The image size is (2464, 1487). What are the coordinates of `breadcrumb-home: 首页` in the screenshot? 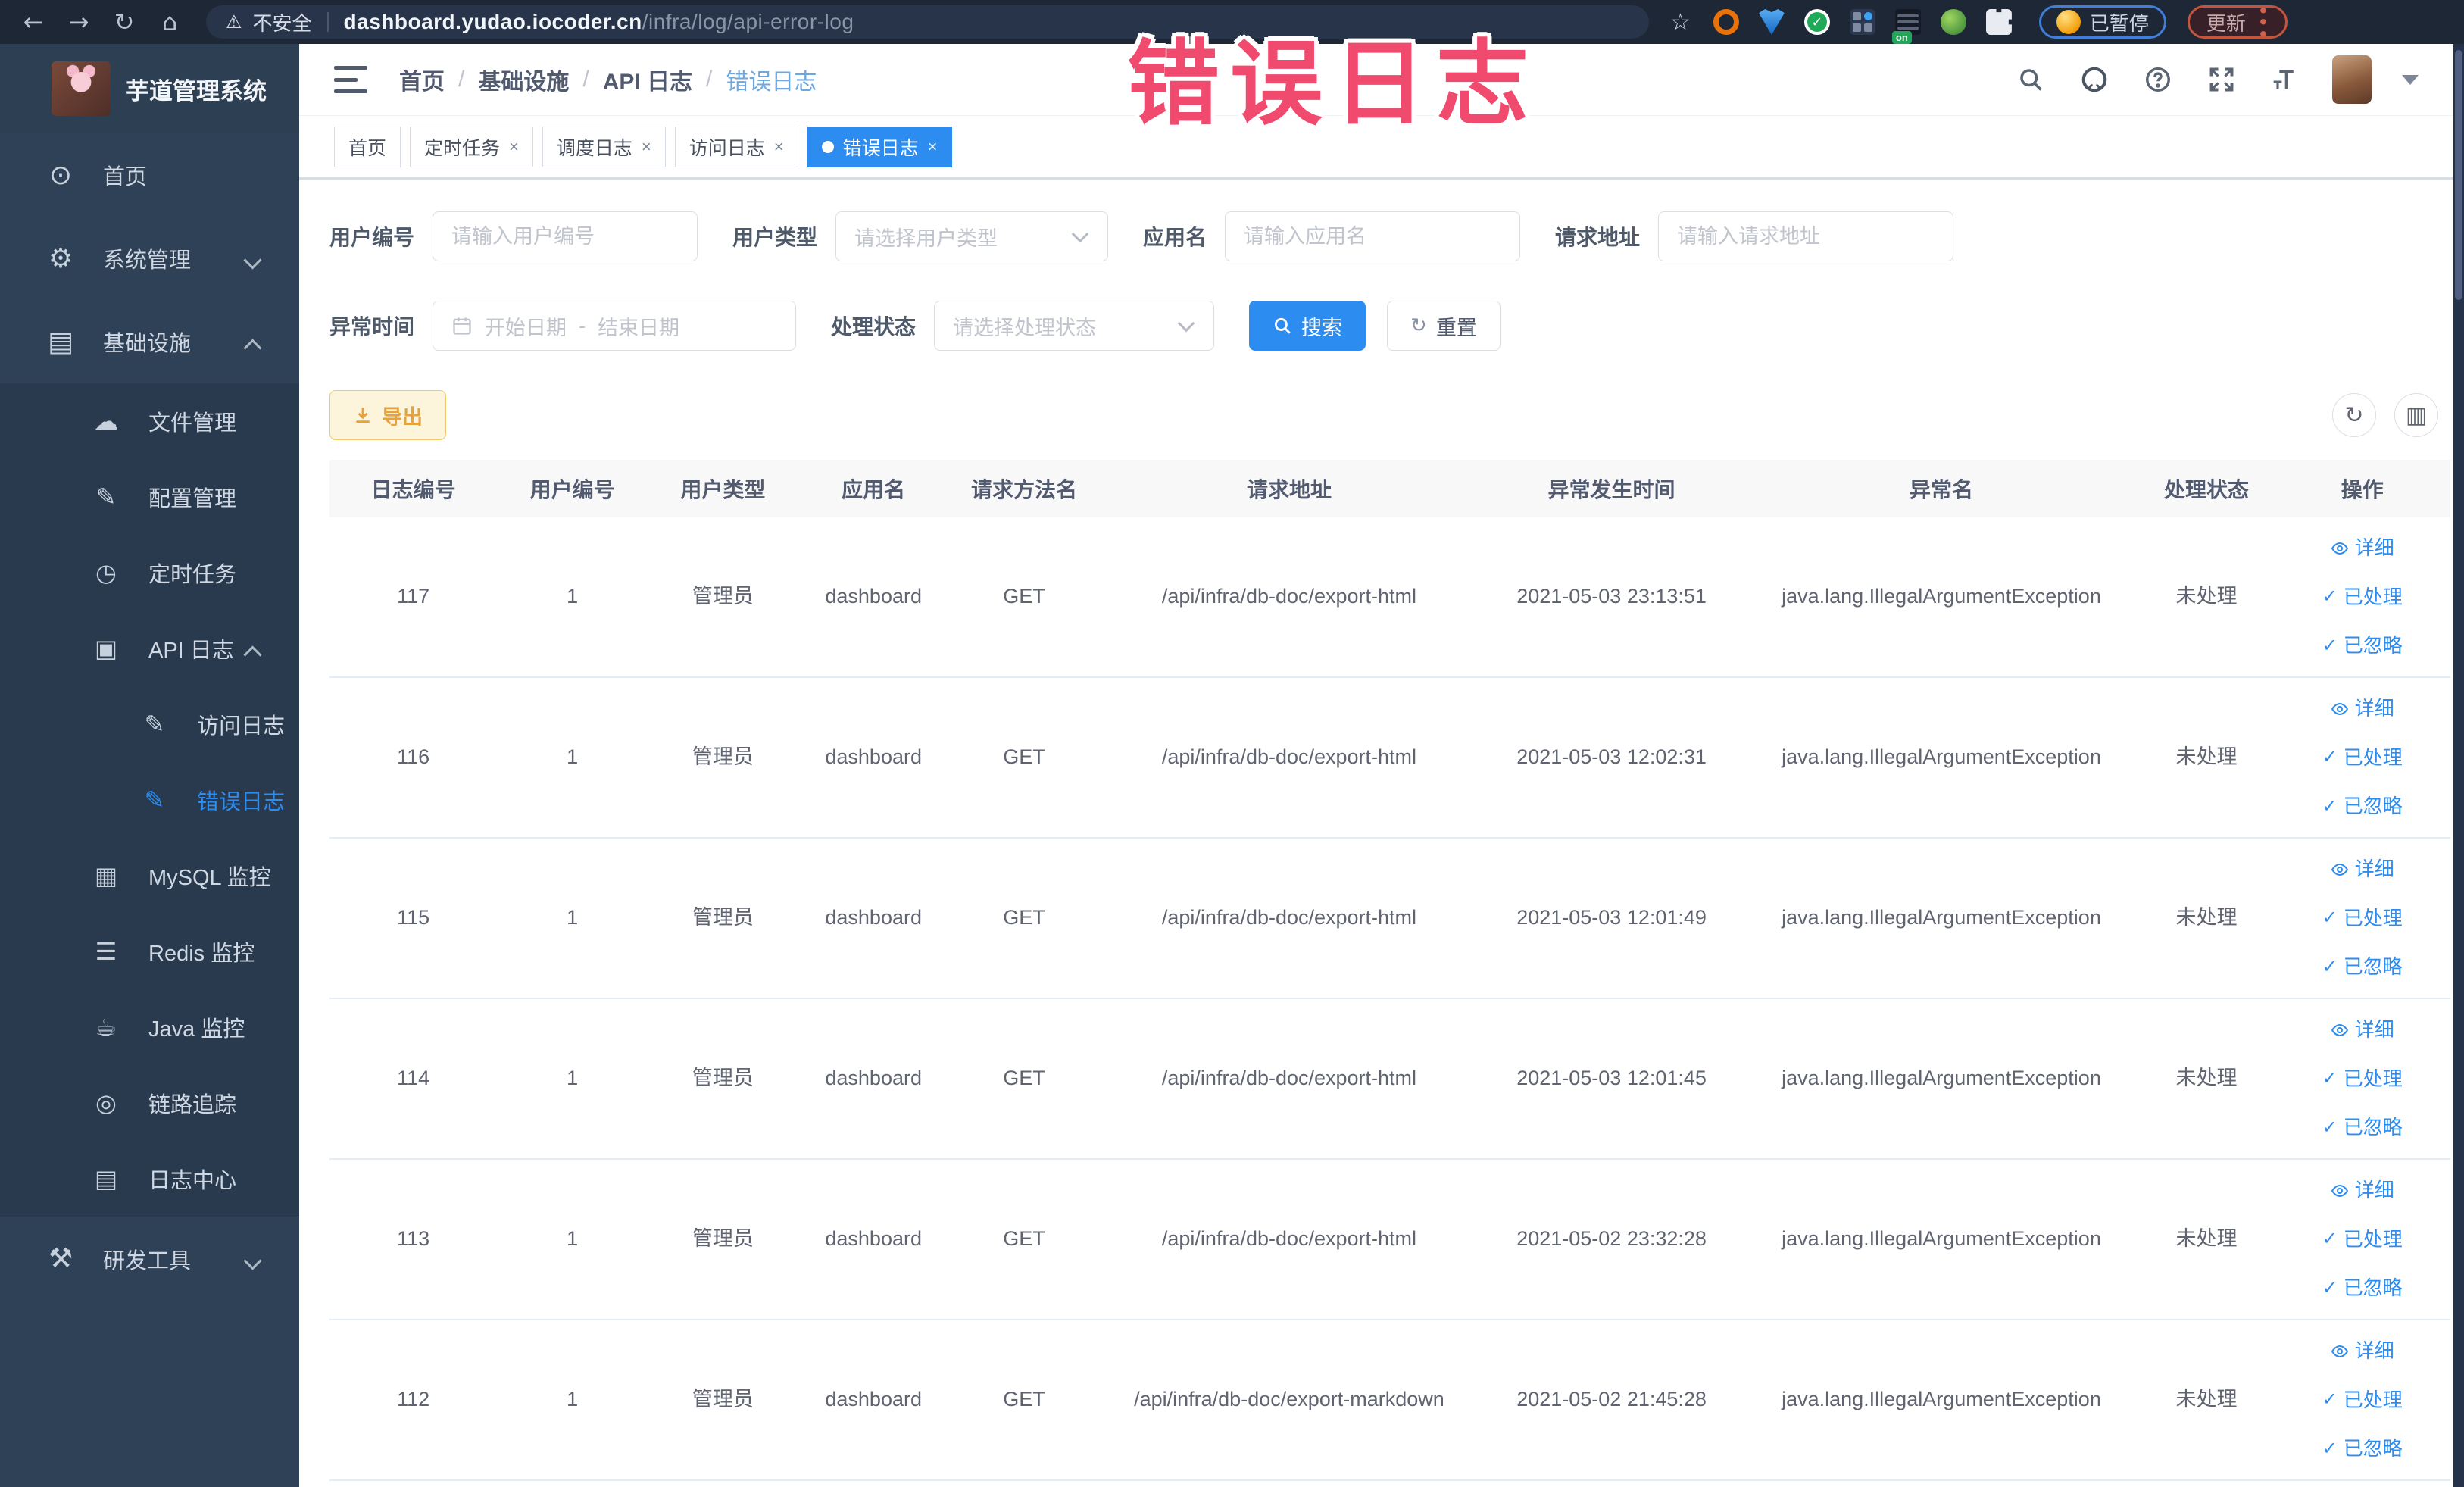 It's located at (422, 79).